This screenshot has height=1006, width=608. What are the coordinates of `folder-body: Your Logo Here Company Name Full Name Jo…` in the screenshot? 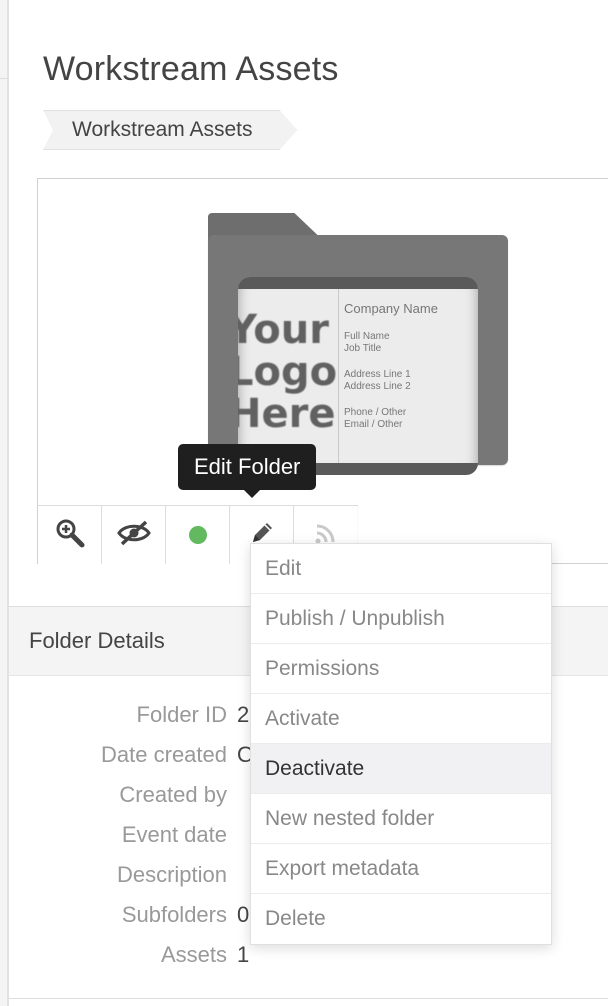 It's located at (358, 355).